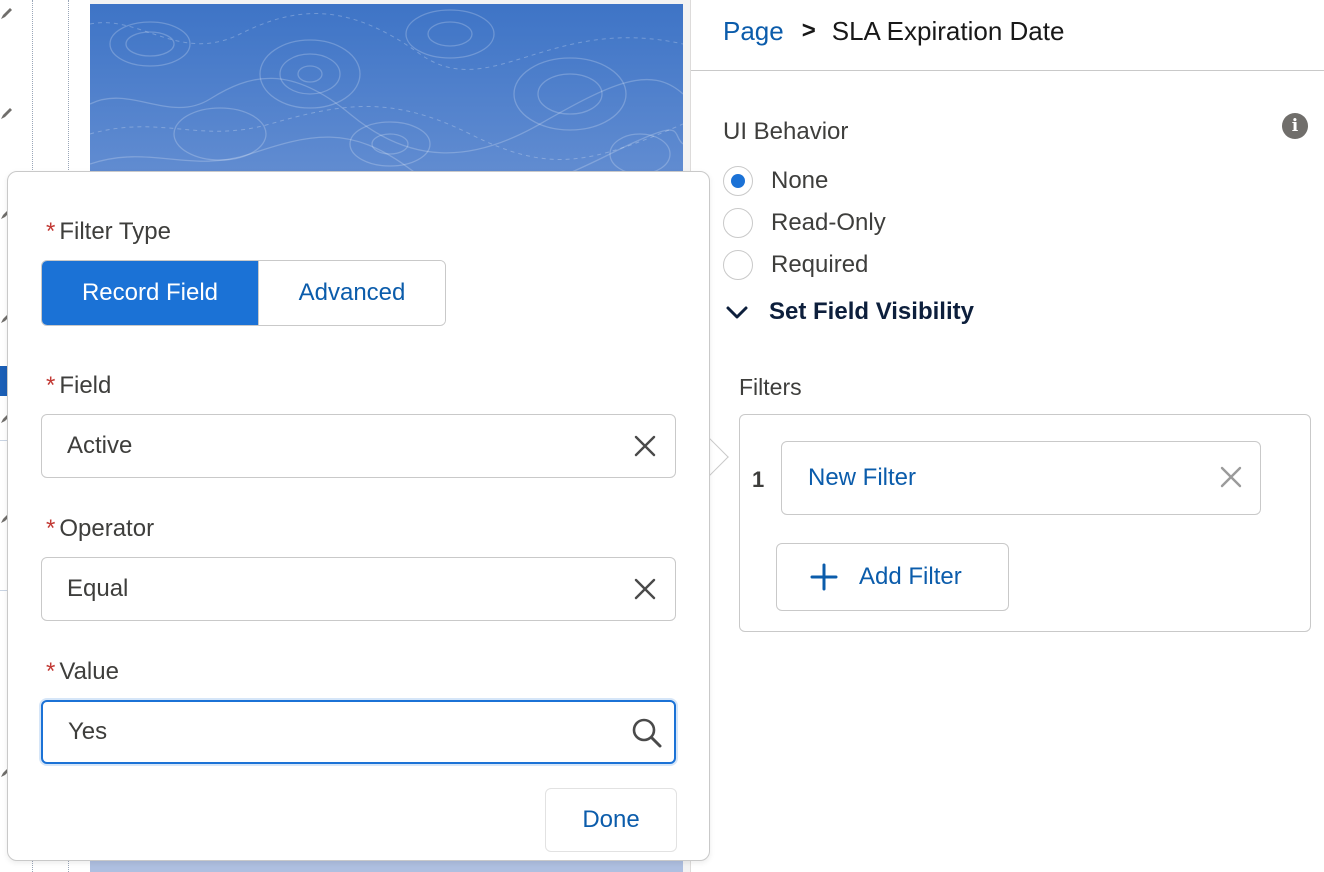 The width and height of the screenshot is (1324, 872). I want to click on record-field-button: Record Field, so click(150, 293).